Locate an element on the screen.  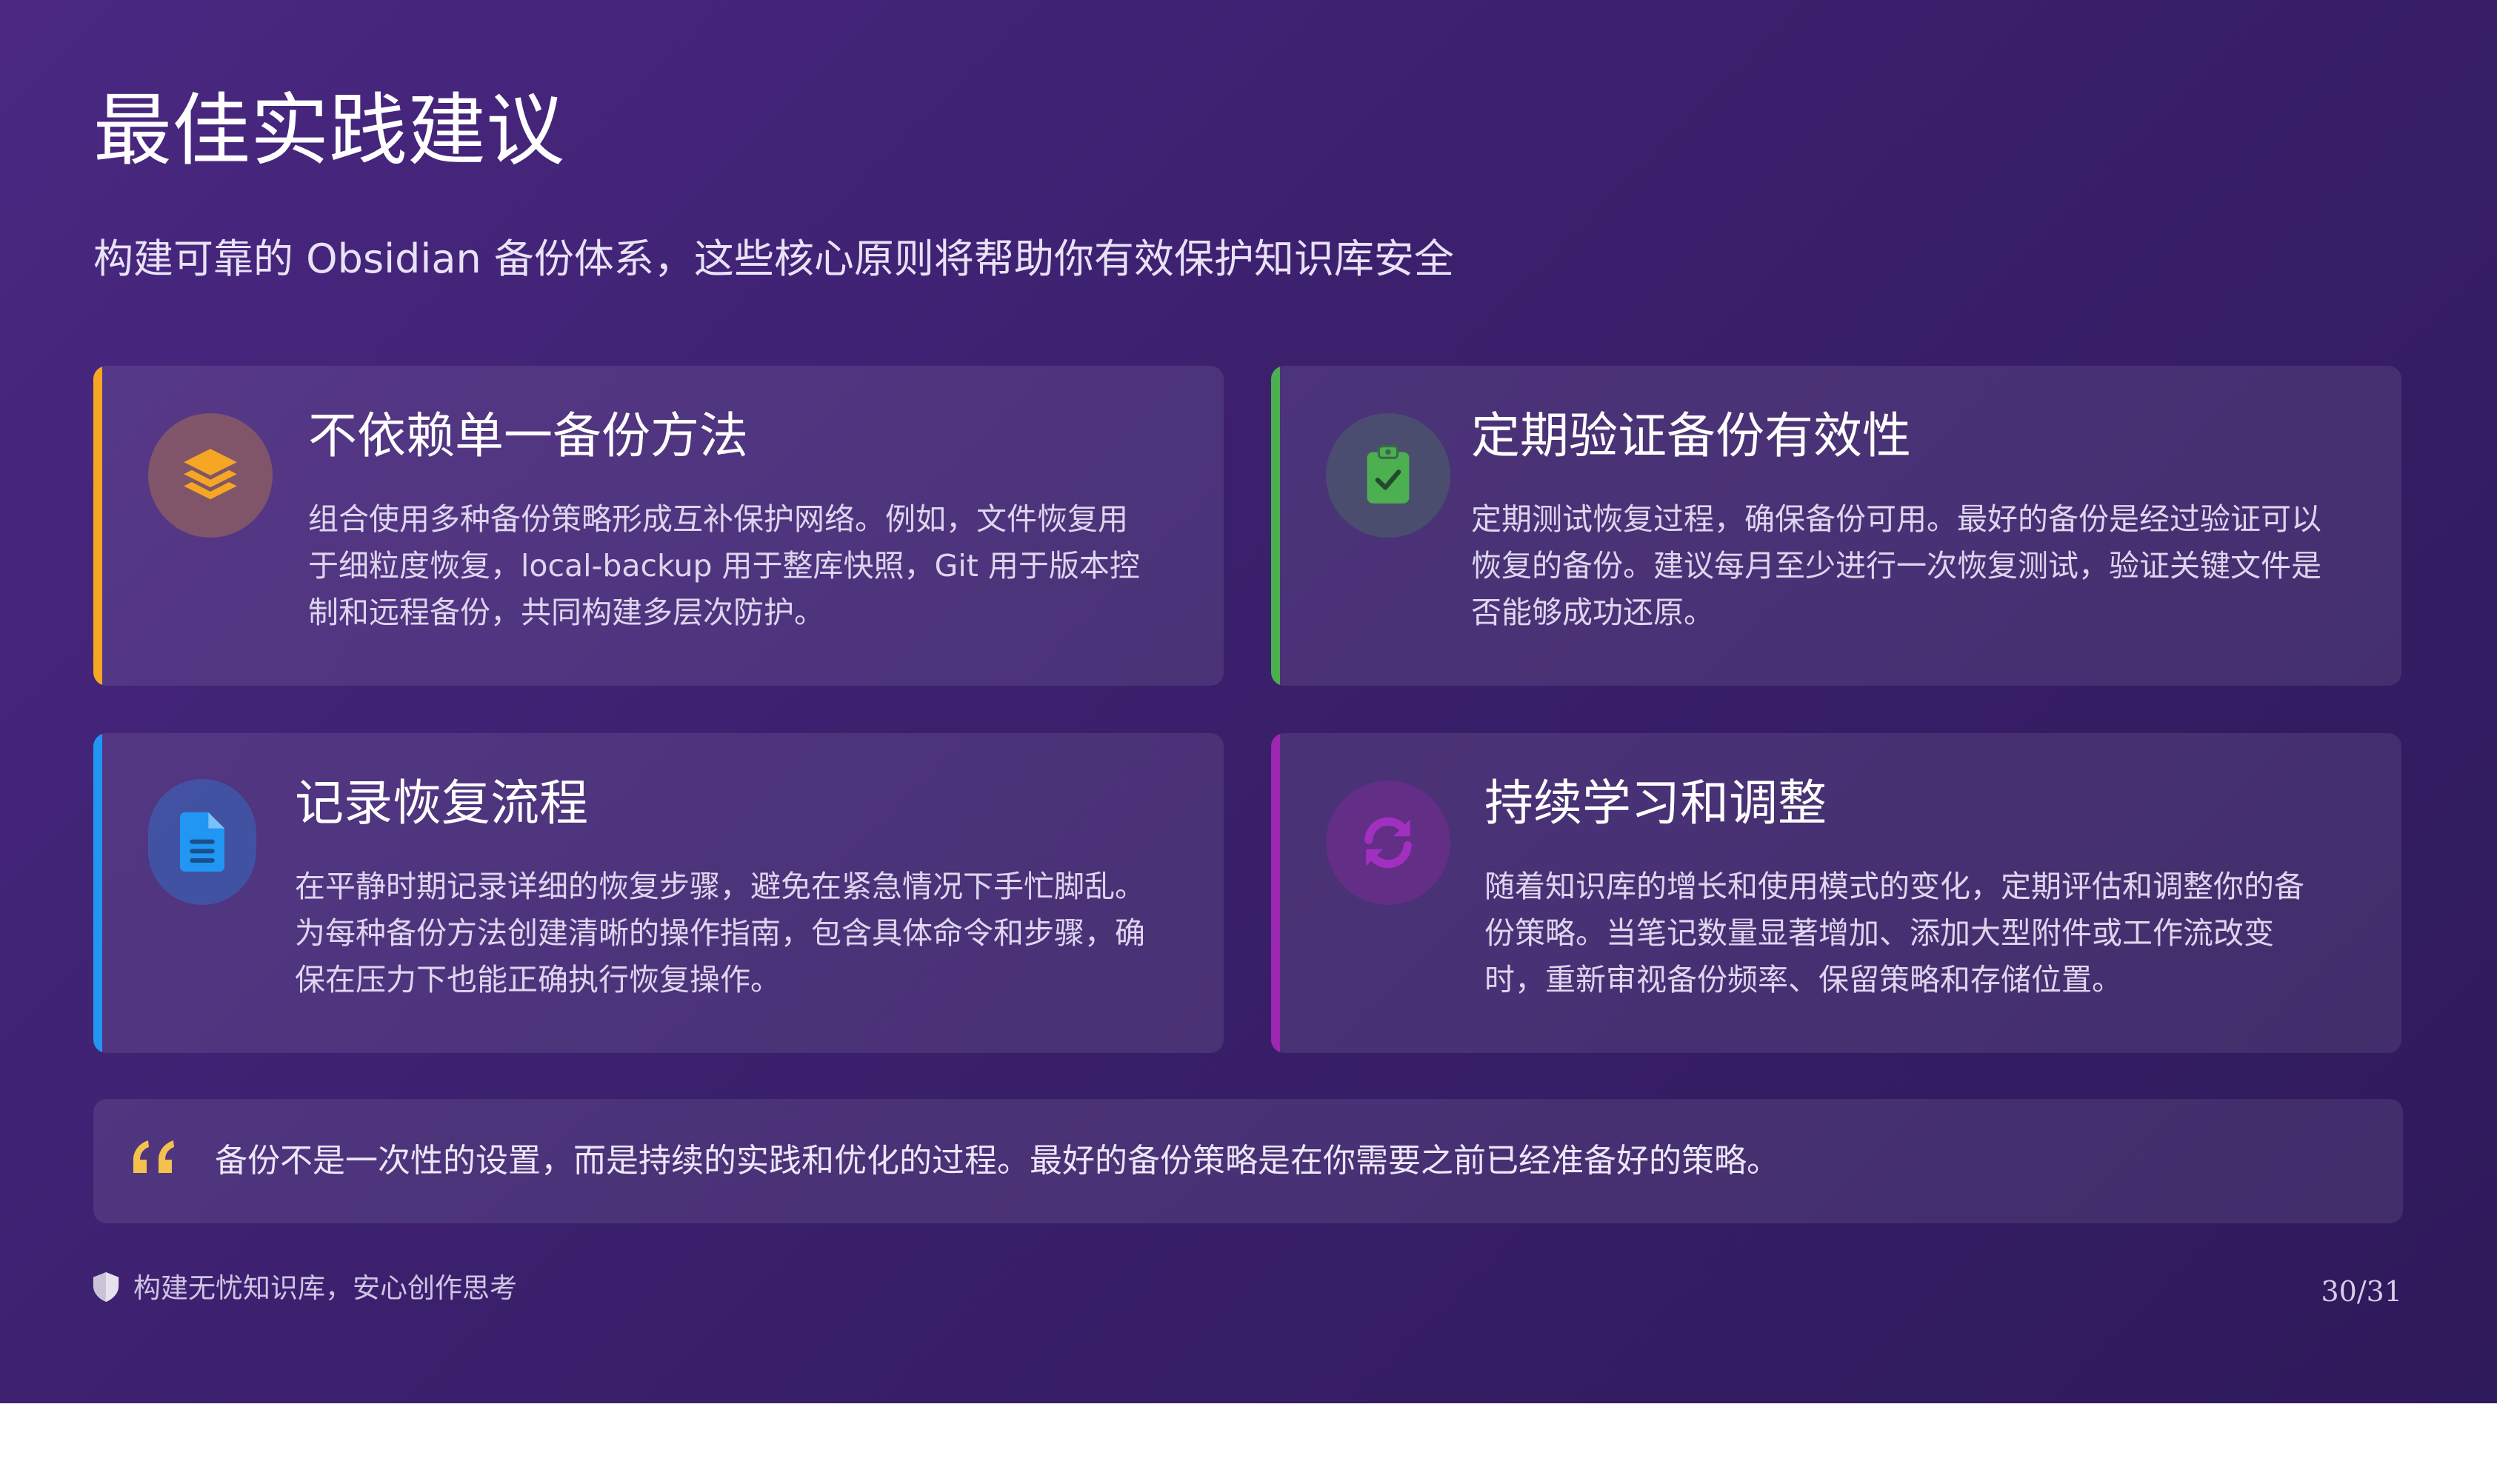
layers-icon is located at coordinates (211, 475).